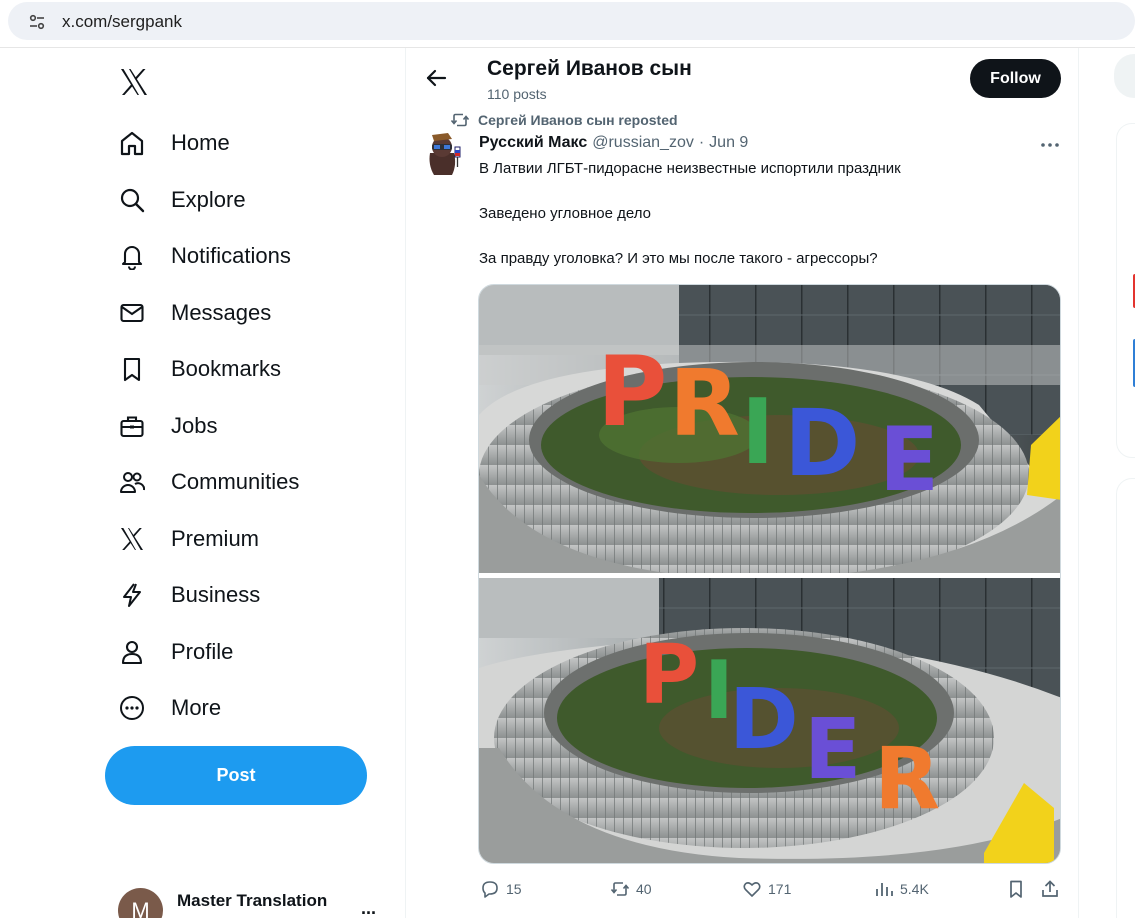 The image size is (1135, 918). I want to click on nav-messages-label: Messages, so click(221, 312).